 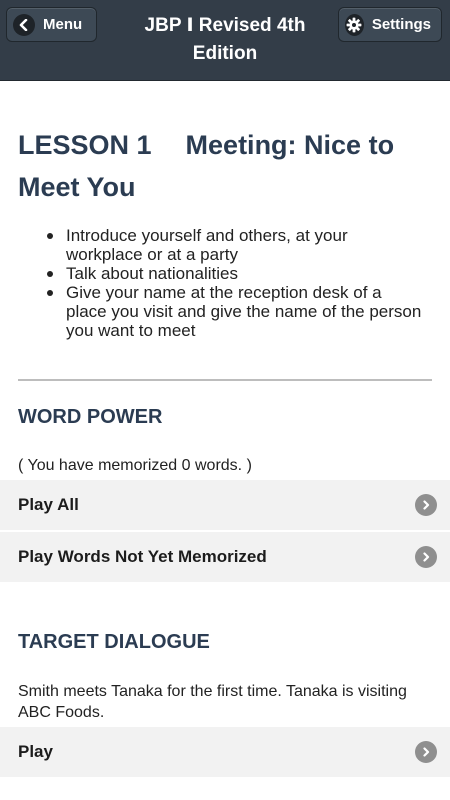 What do you see at coordinates (48, 504) in the screenshot?
I see `play-all-label: Play All` at bounding box center [48, 504].